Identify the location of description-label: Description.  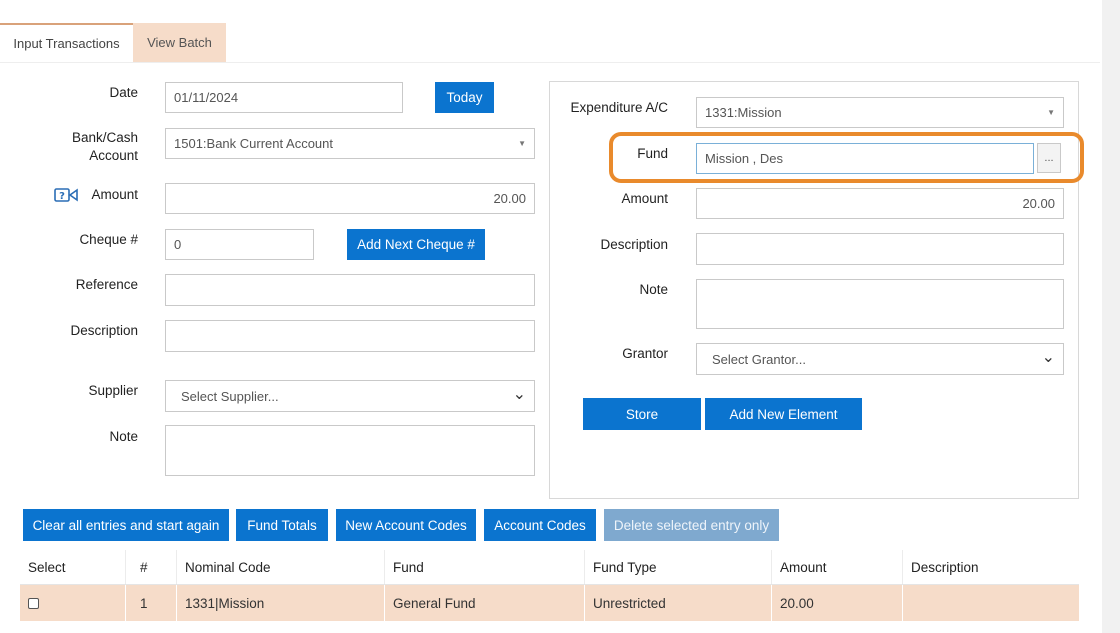
(104, 330).